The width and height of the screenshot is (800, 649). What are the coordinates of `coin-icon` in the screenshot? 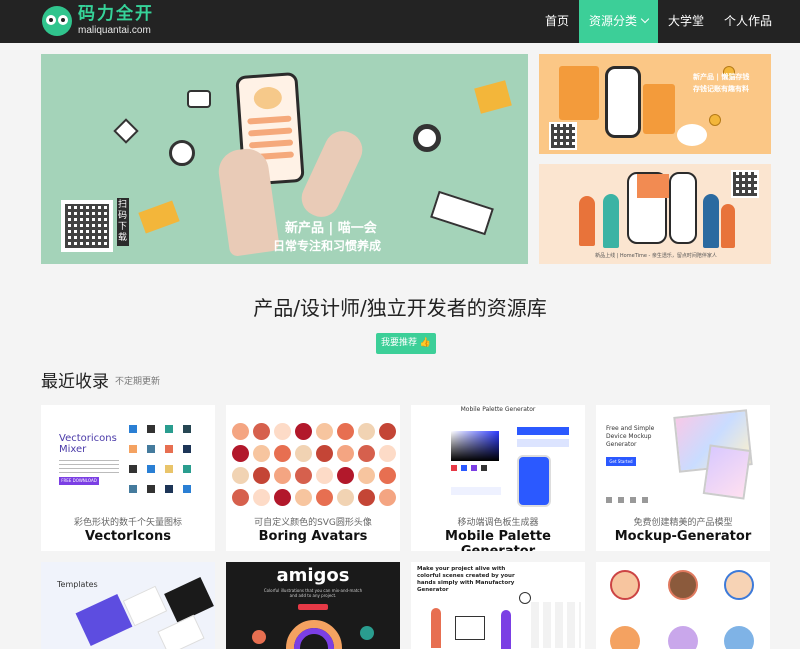 It's located at (715, 120).